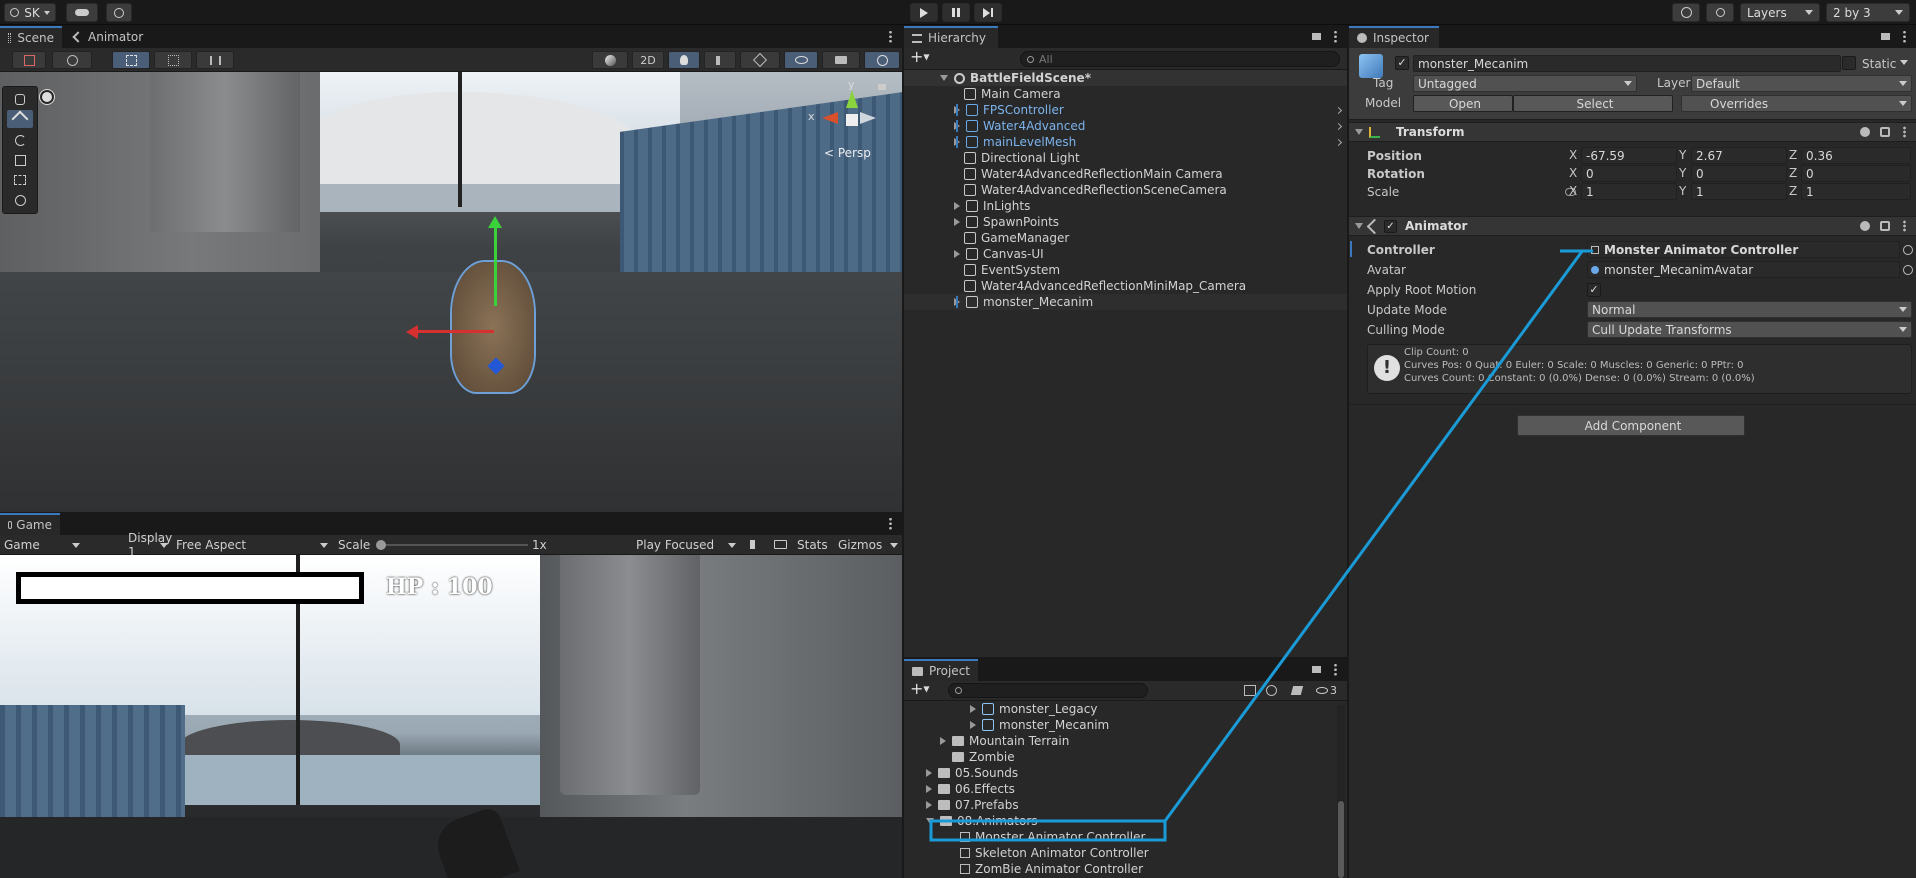 The image size is (1916, 878). I want to click on tab-project: Project, so click(941, 670).